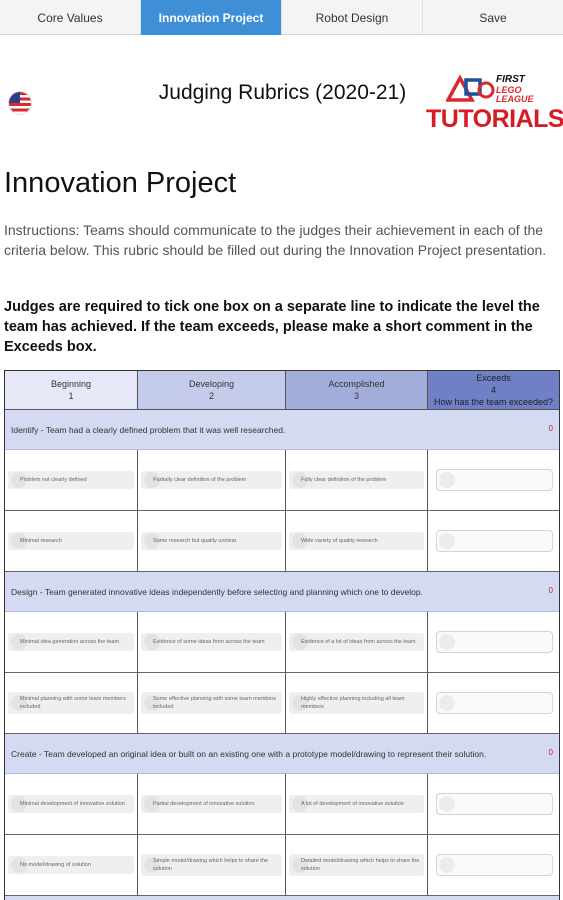 This screenshot has width=563, height=900. I want to click on rubric-option: Some research but quality unclear, so click(211, 541).